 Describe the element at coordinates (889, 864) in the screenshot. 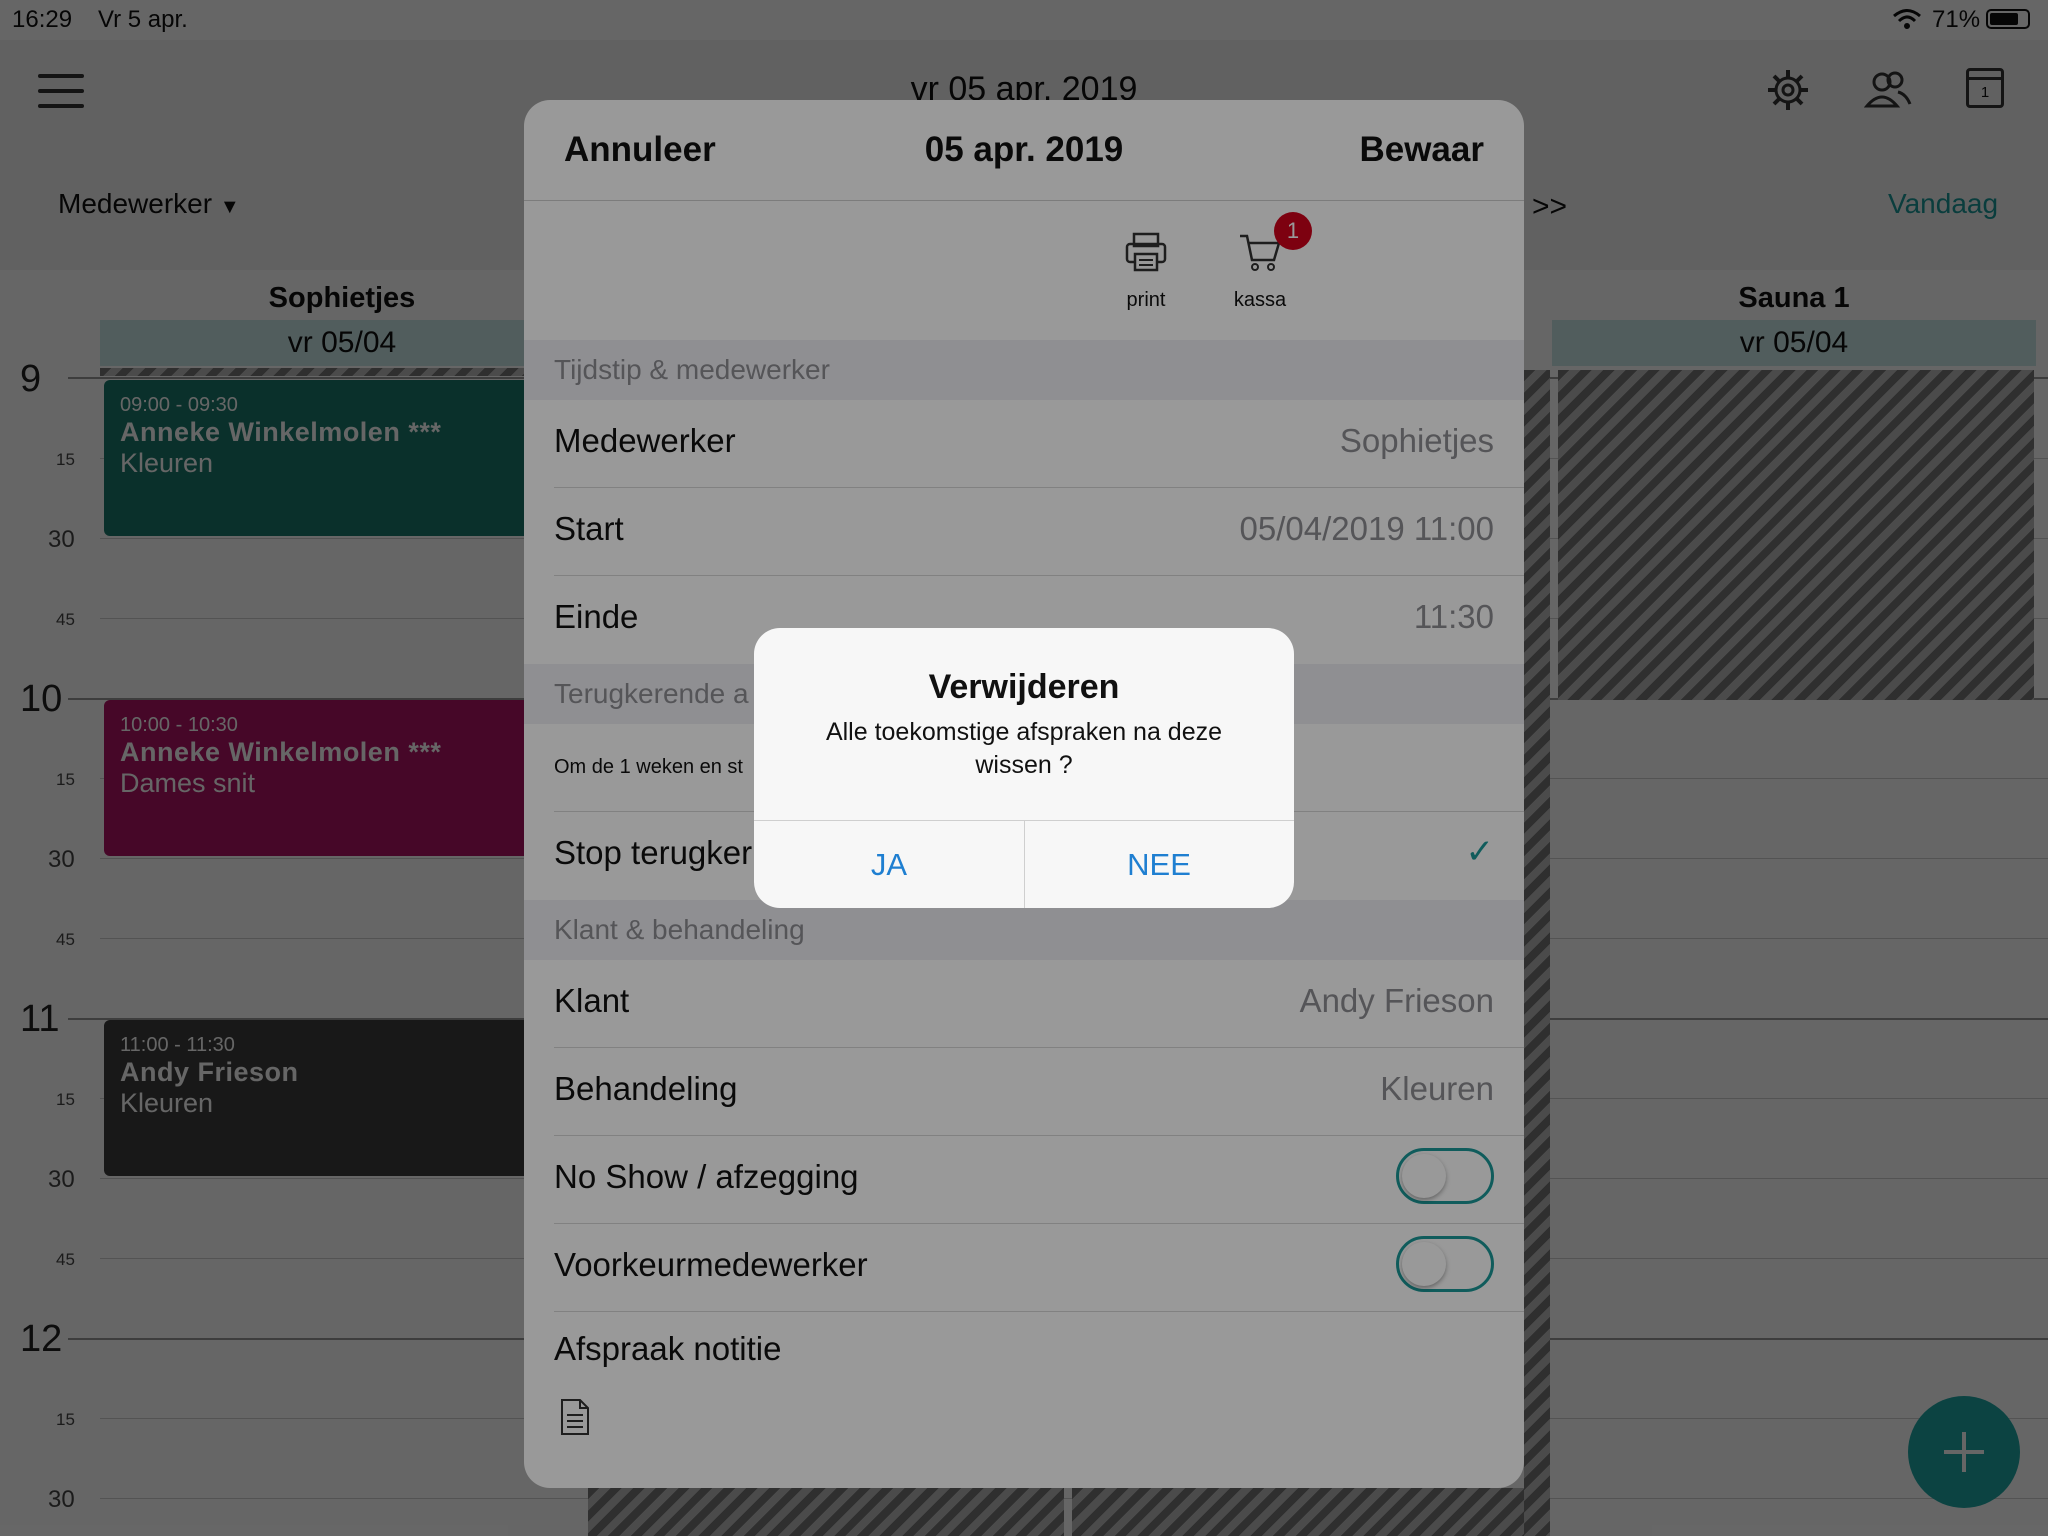

I see `yes-button: JA` at that location.